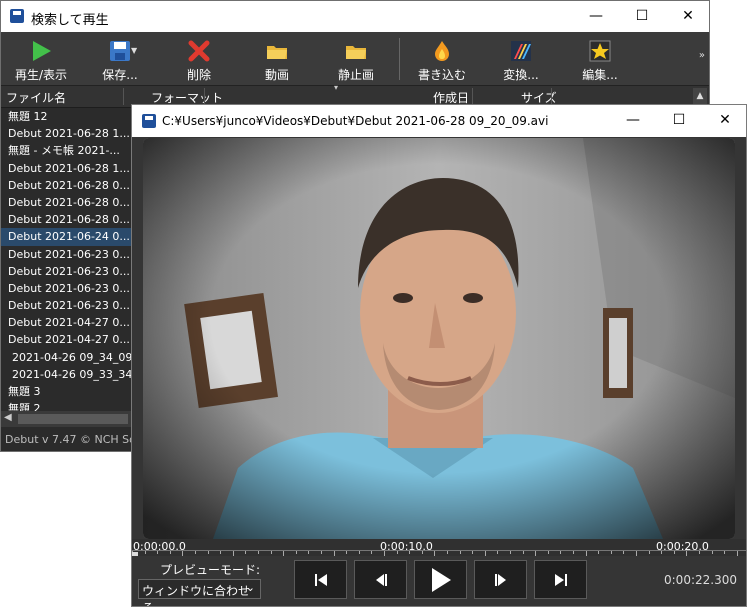 This screenshot has width=747, height=607. Describe the element at coordinates (67, 116) in the screenshot. I see `file-list-item: 無題 12` at that location.